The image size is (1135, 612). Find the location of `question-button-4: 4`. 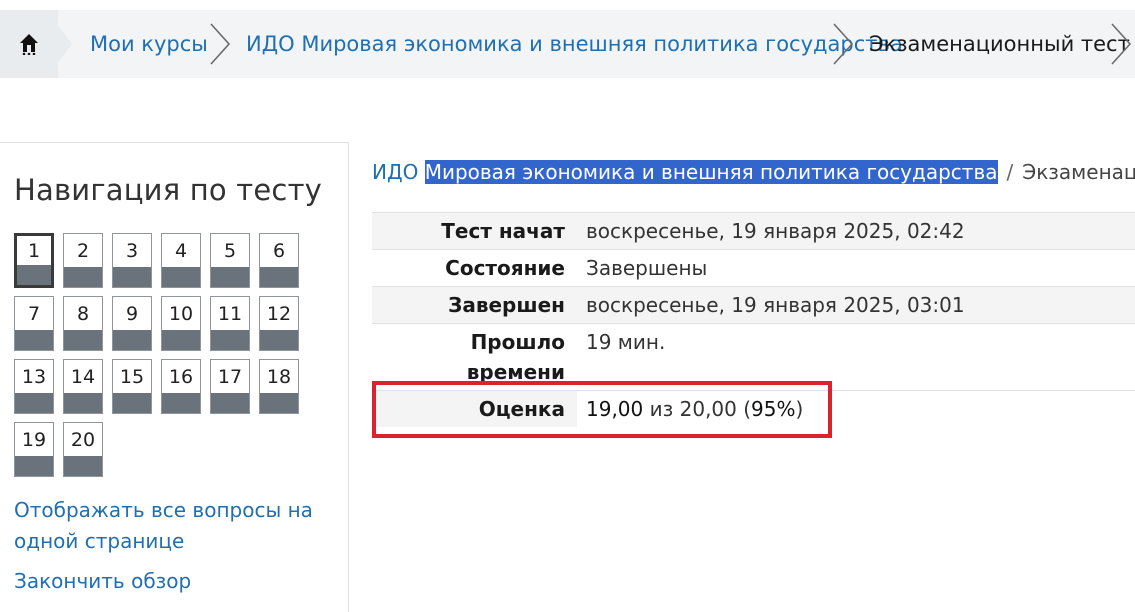

question-button-4: 4 is located at coordinates (181, 260).